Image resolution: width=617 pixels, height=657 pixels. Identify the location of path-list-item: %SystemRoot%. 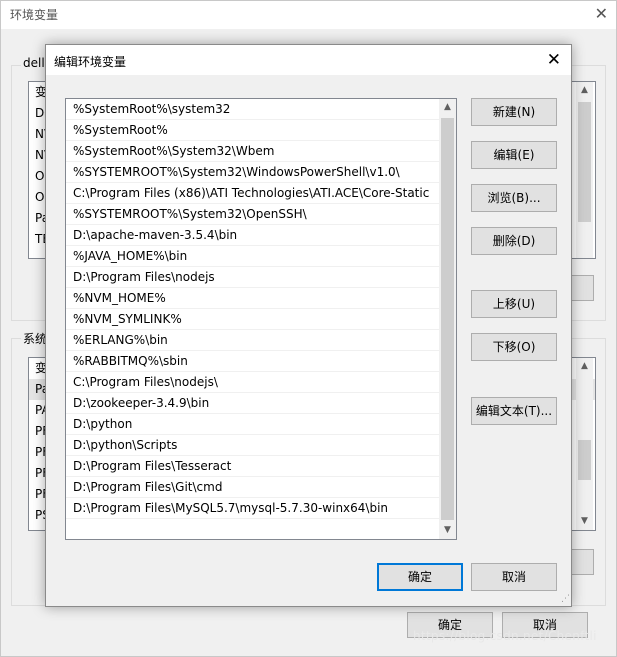
(252, 130).